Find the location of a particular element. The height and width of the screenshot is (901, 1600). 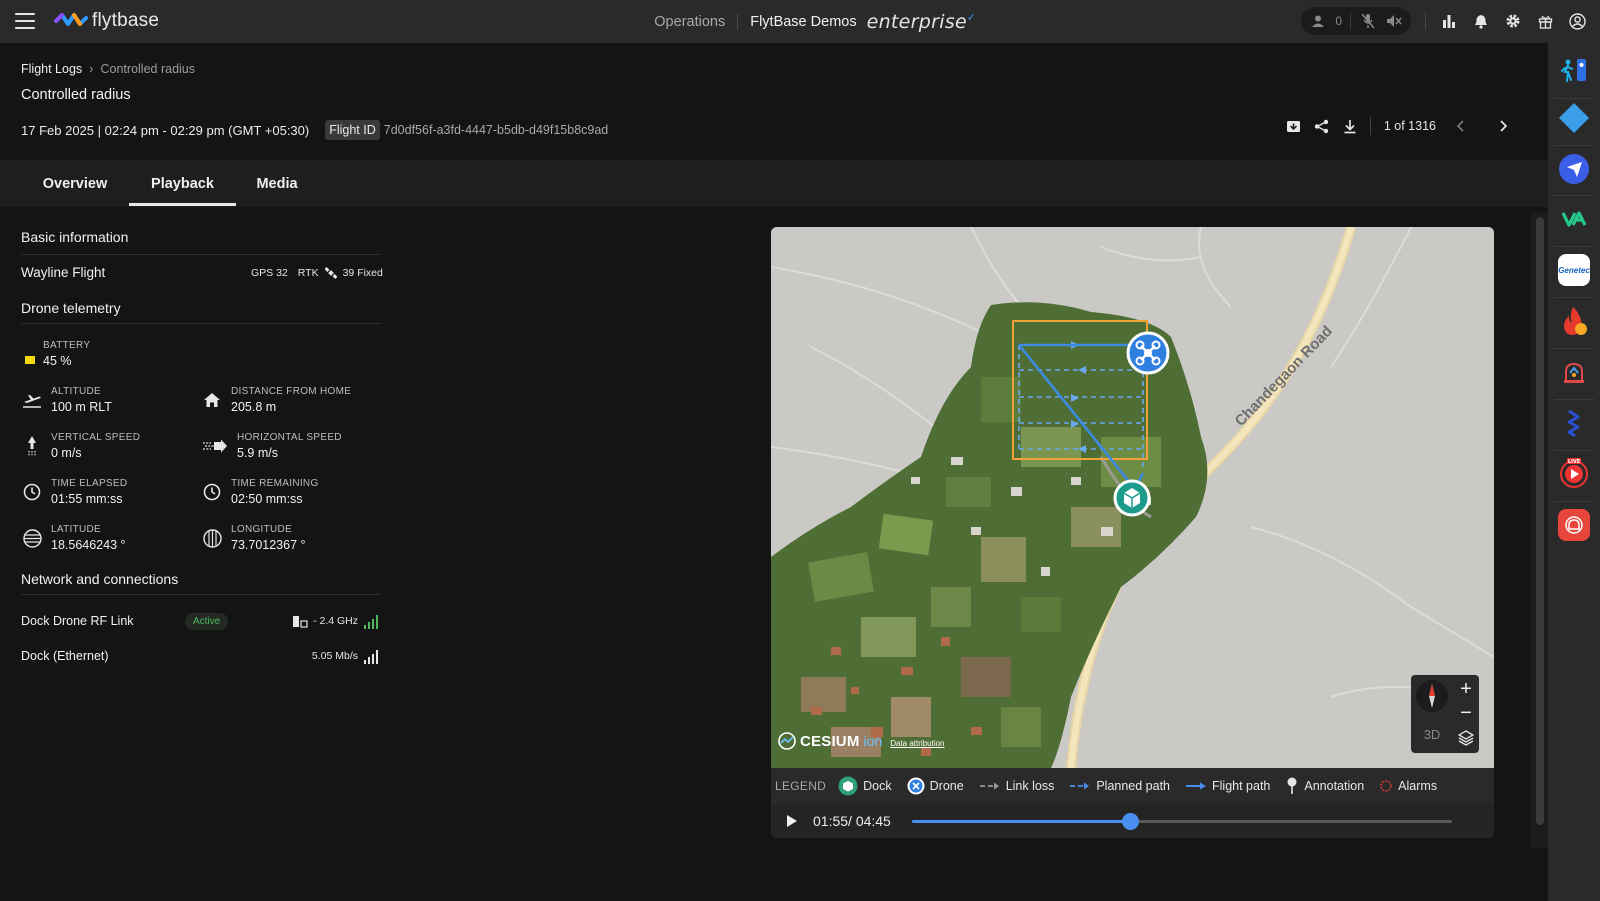

zoom-out-icon: − is located at coordinates (1466, 713).